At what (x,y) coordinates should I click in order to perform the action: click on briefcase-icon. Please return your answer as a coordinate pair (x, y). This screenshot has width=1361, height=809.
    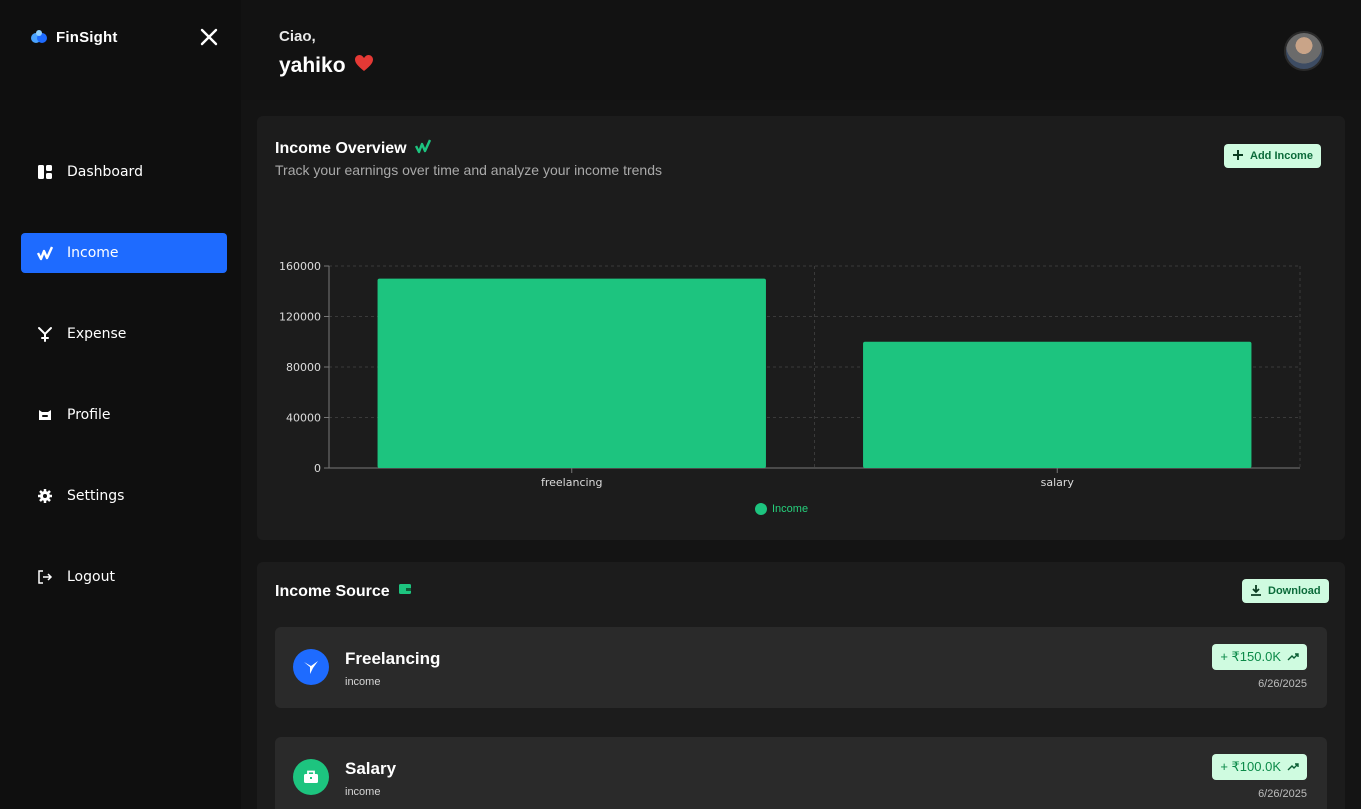
    Looking at the image, I should click on (311, 777).